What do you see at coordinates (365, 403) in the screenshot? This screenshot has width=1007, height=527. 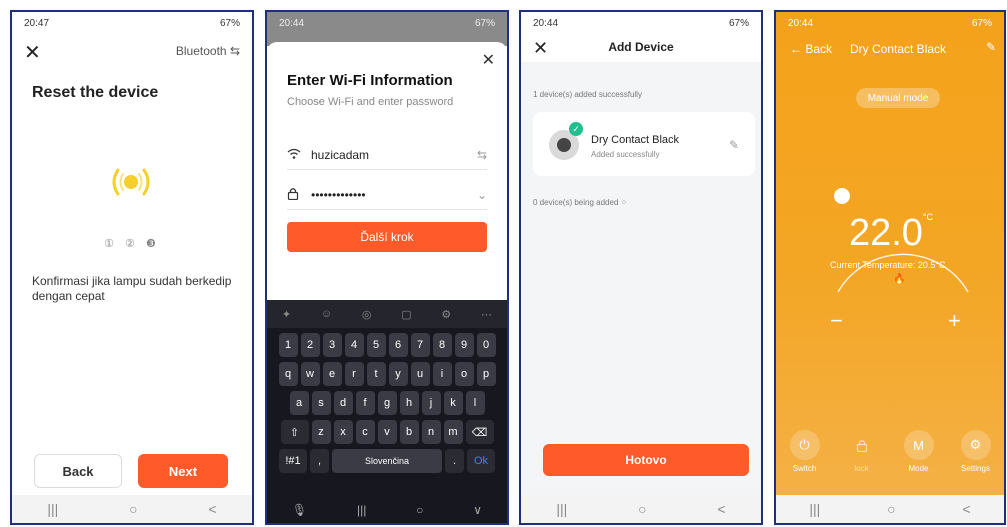 I see `key: f` at bounding box center [365, 403].